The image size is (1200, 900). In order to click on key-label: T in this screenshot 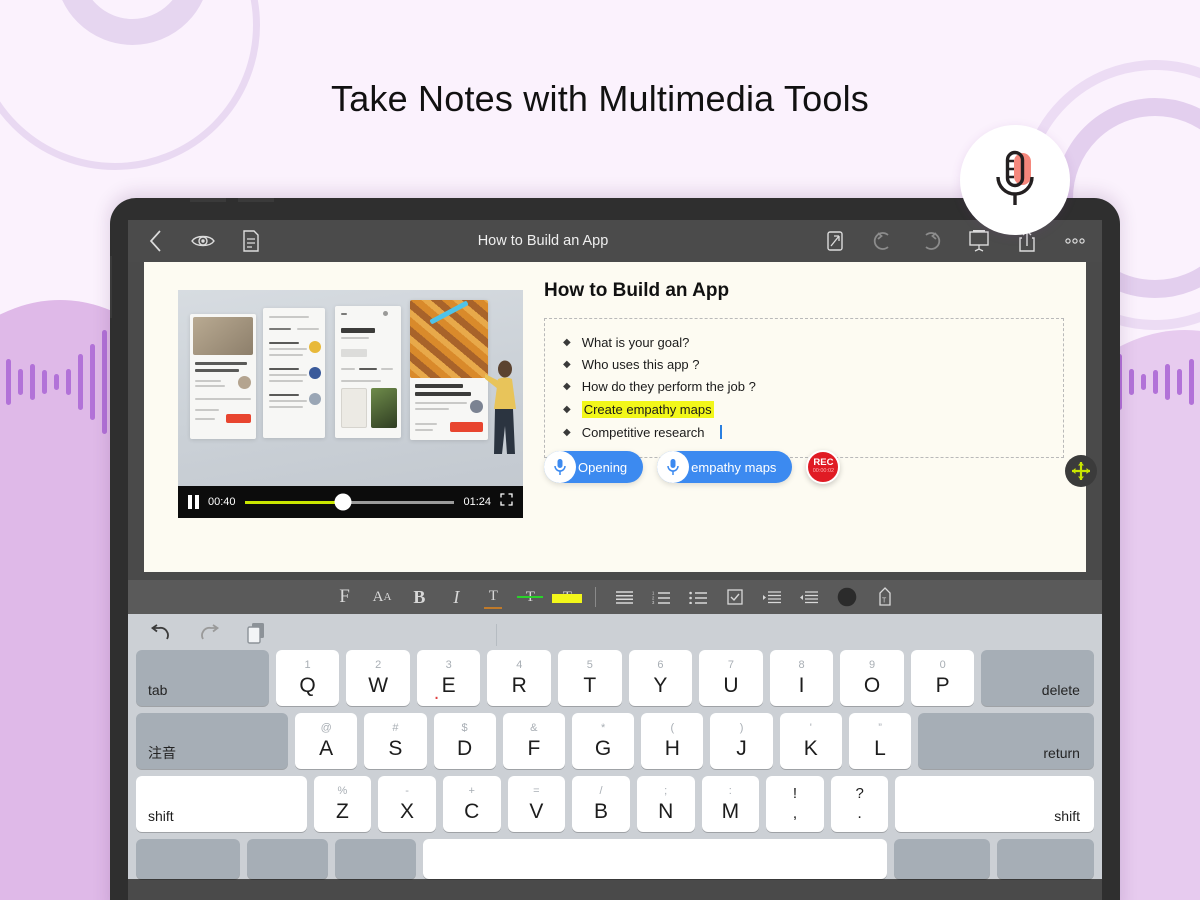, I will do `click(590, 685)`.